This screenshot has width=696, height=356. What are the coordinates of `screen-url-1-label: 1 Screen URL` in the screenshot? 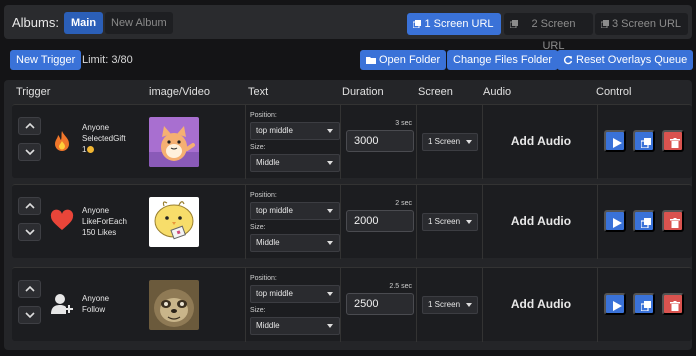 It's located at (459, 24).